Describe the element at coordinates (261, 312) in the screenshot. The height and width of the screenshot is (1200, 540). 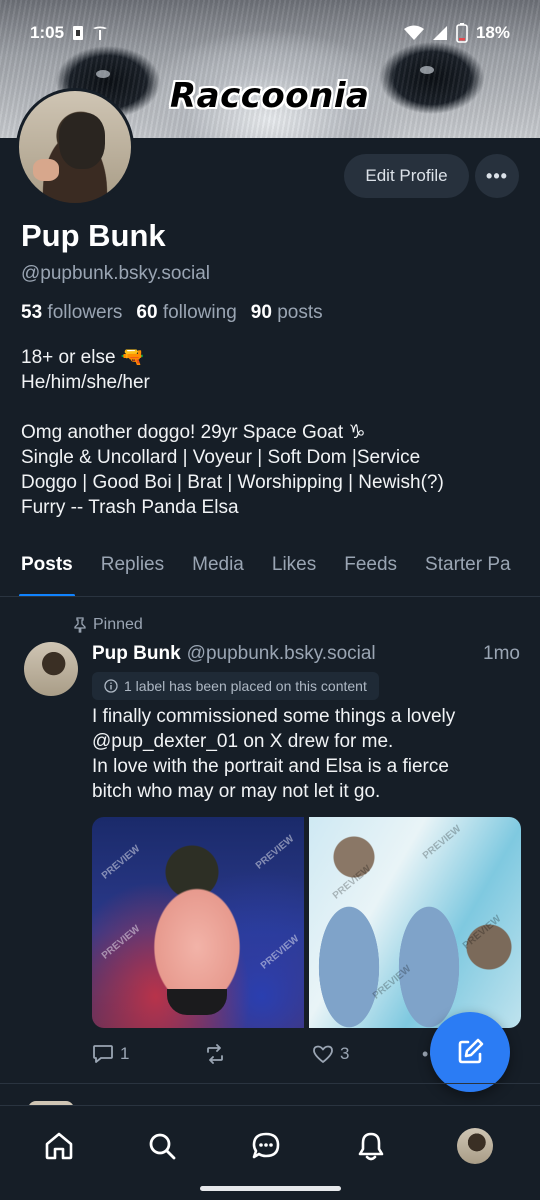
I see `posts-count: 90` at that location.